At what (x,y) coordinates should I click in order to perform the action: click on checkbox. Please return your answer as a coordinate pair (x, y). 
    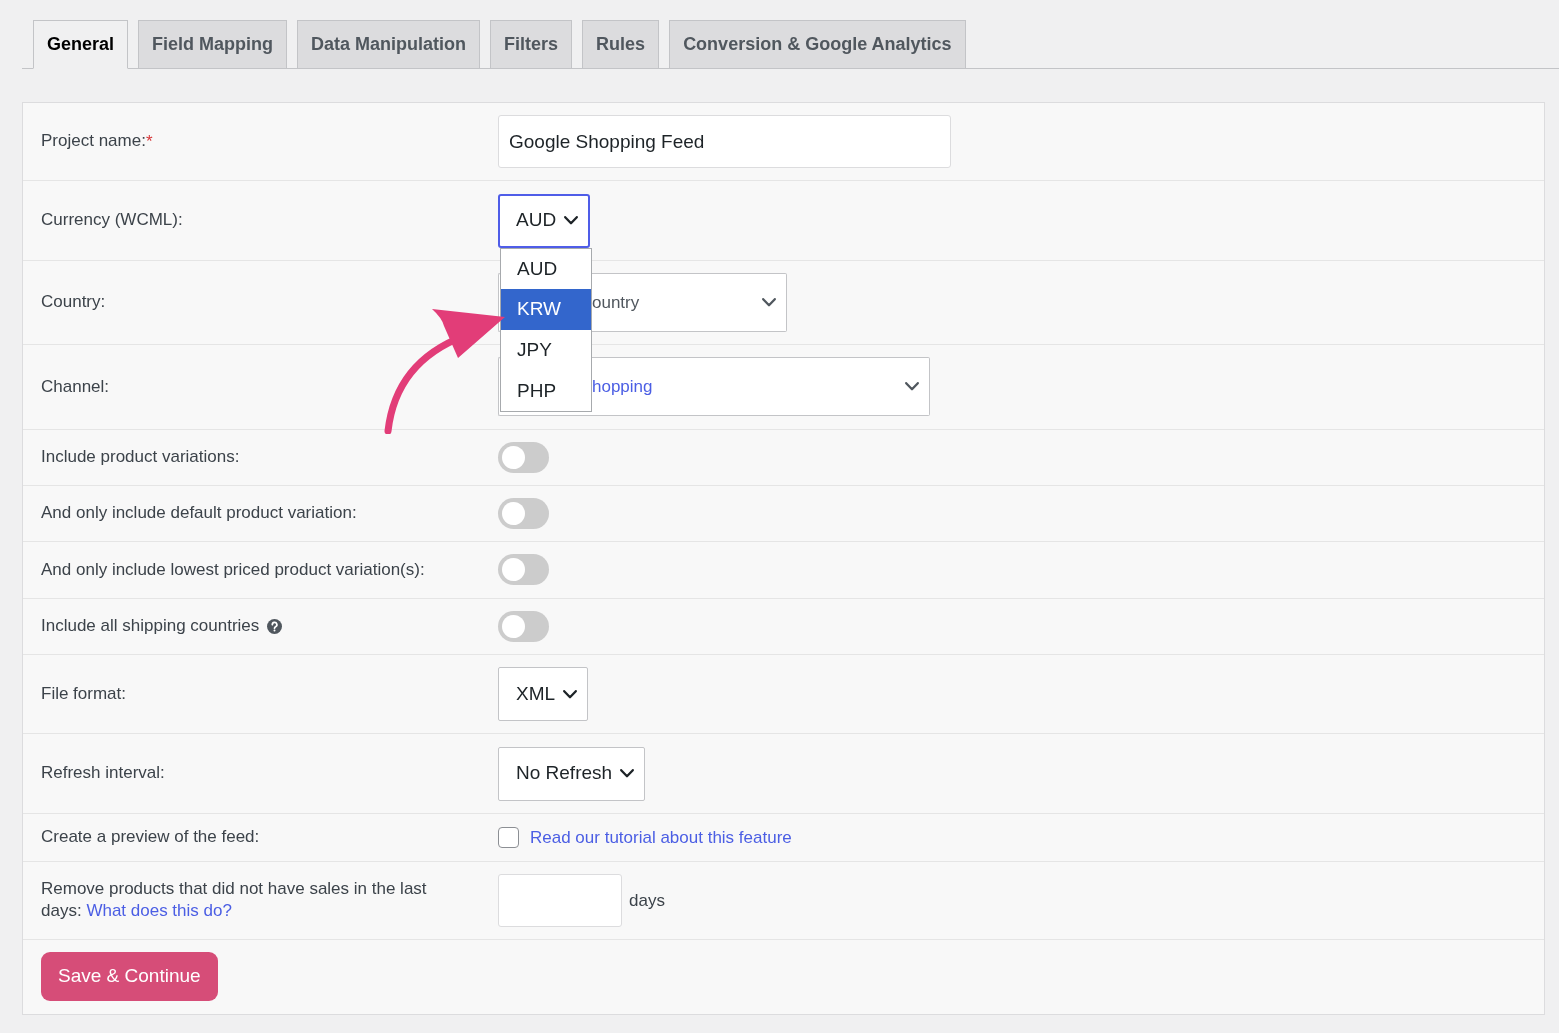
    Looking at the image, I should click on (508, 837).